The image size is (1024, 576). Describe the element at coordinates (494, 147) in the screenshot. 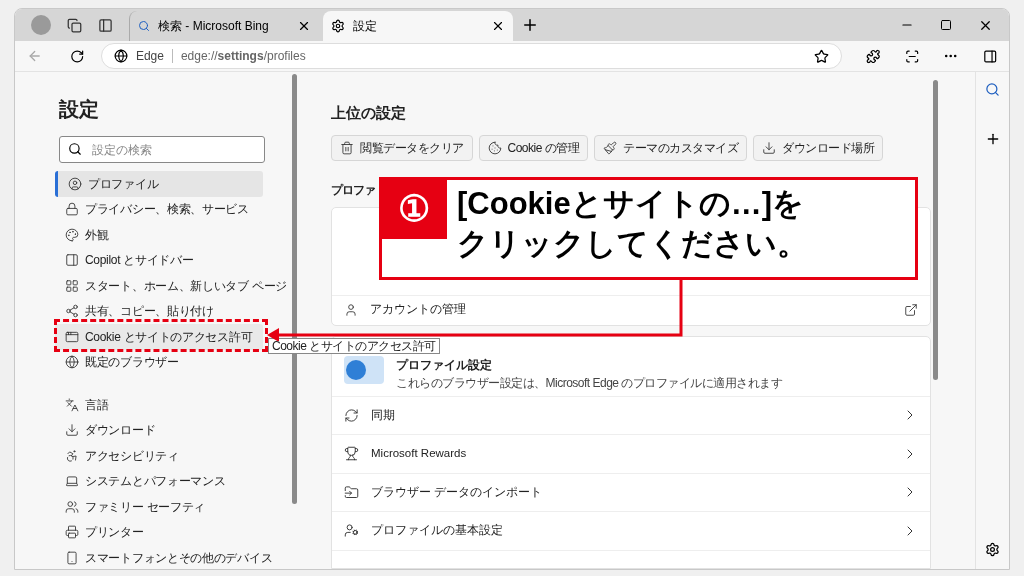

I see `cookie-icon` at that location.